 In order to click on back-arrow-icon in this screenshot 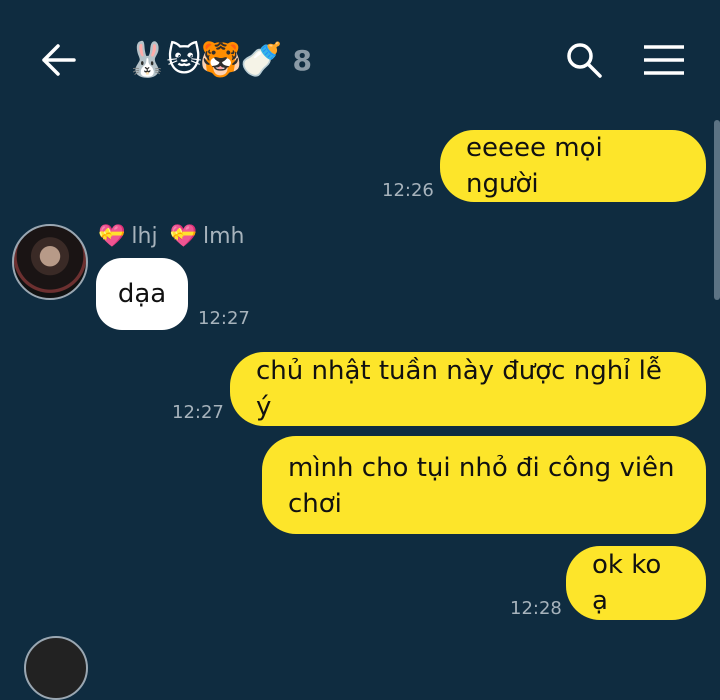, I will do `click(58, 60)`.